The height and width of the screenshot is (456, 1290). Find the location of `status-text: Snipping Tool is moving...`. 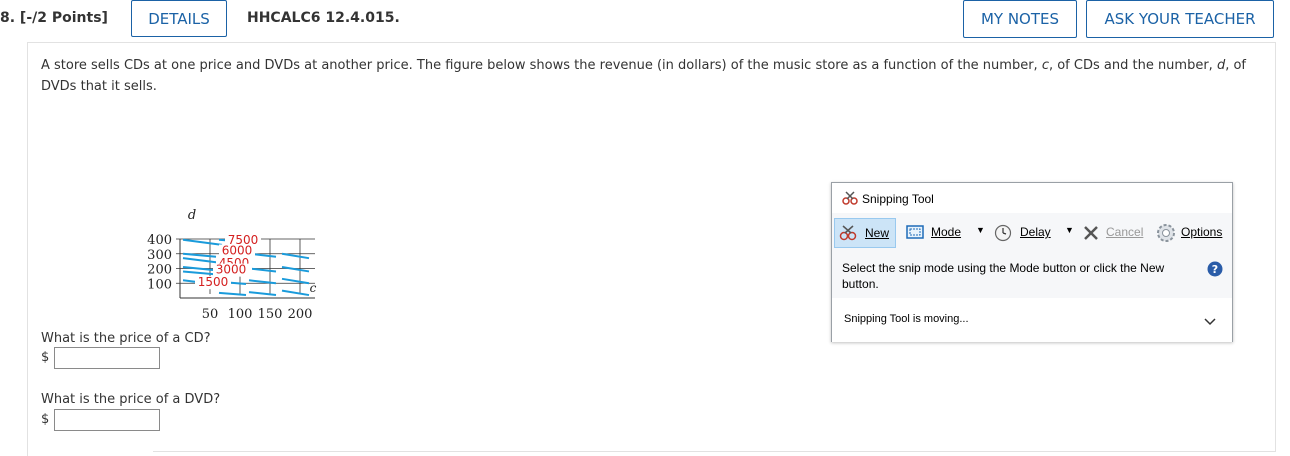

status-text: Snipping Tool is moving... is located at coordinates (906, 319).